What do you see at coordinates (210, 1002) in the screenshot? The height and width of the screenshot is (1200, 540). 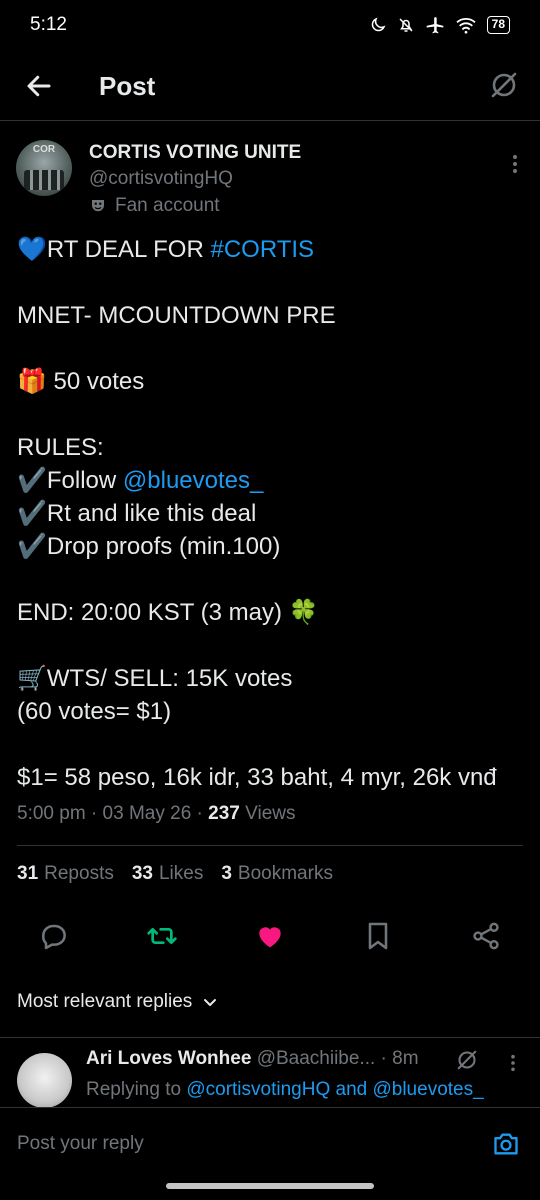 I see `chevron-down-icon` at bounding box center [210, 1002].